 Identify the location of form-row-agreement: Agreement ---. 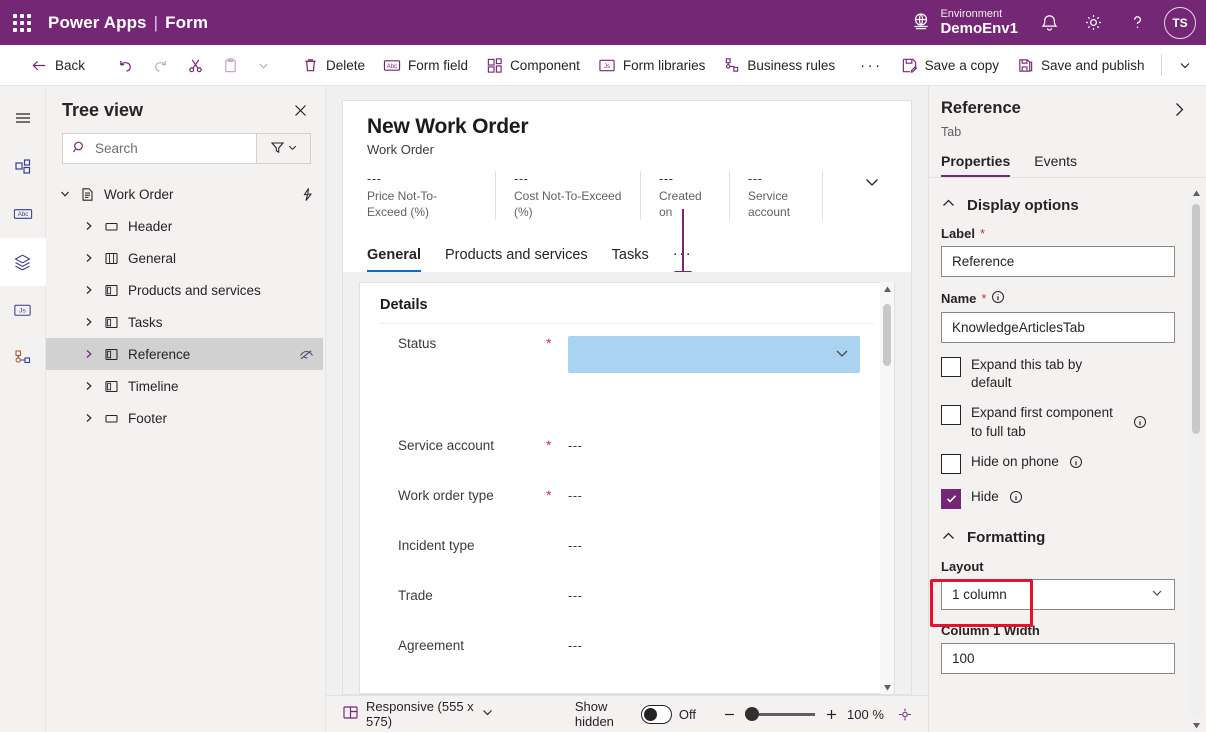
(627, 645).